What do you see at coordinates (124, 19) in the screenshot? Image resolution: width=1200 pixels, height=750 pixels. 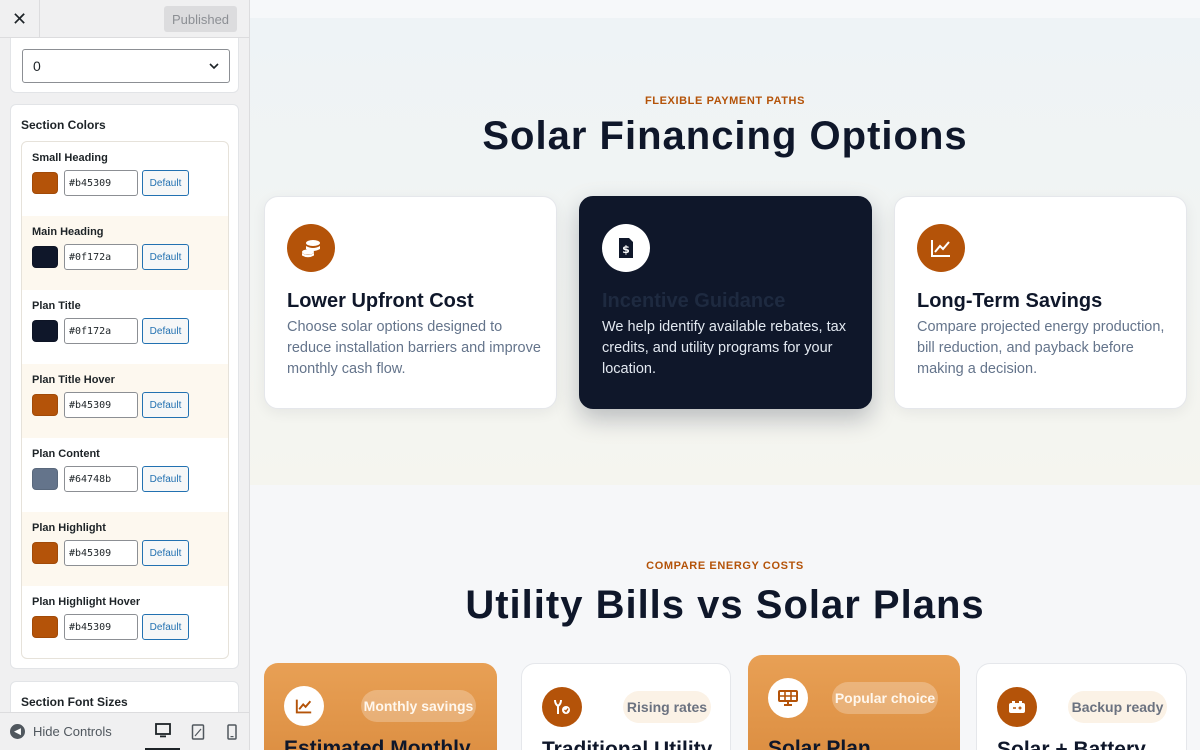 I see `sidebar-header: ✕ Published` at bounding box center [124, 19].